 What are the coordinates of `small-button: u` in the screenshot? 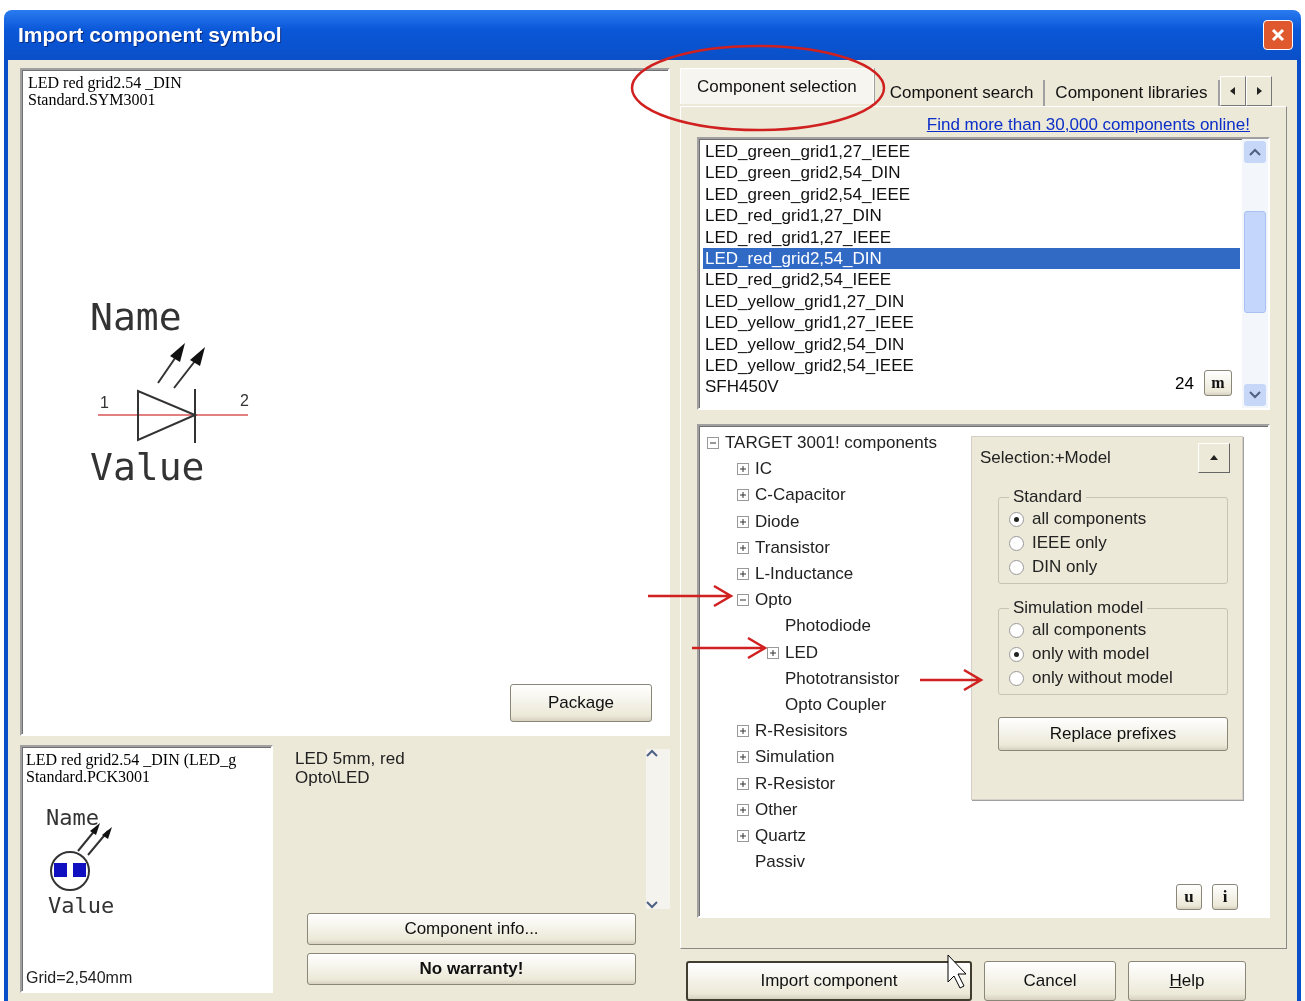 It's located at (1189, 897).